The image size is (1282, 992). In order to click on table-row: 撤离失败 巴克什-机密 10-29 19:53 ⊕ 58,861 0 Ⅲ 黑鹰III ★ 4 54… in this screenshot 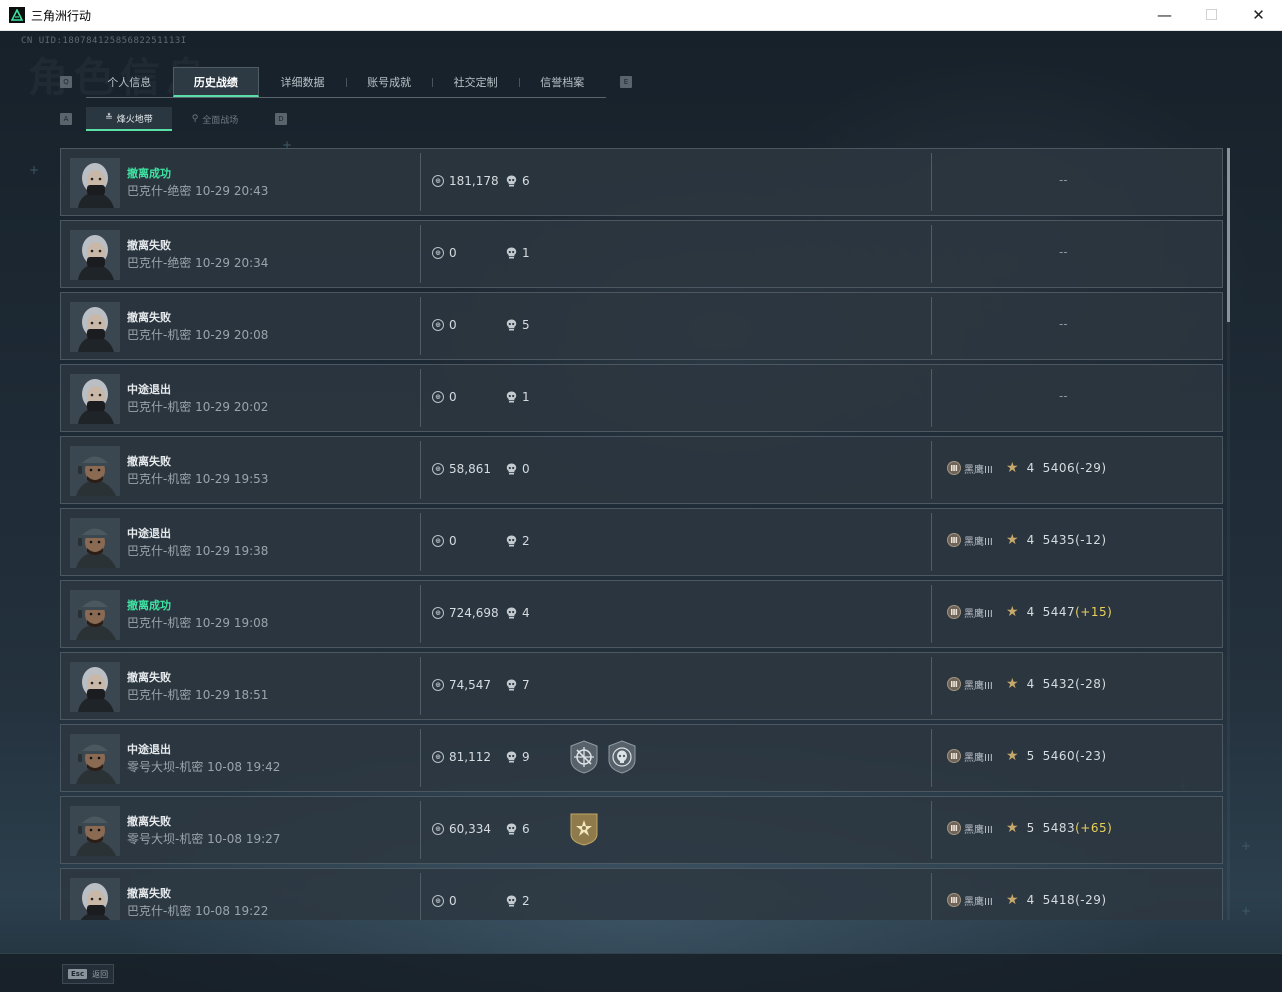, I will do `click(641, 470)`.